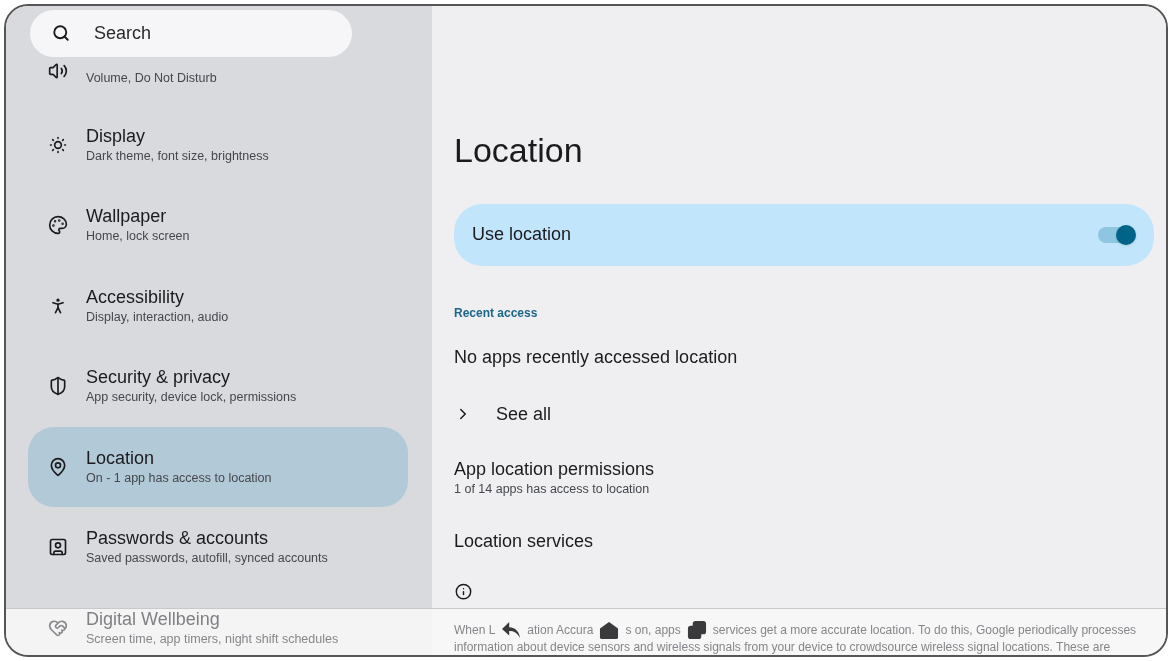 The image size is (1172, 661). What do you see at coordinates (519, 150) in the screenshot?
I see `page-title: Location` at bounding box center [519, 150].